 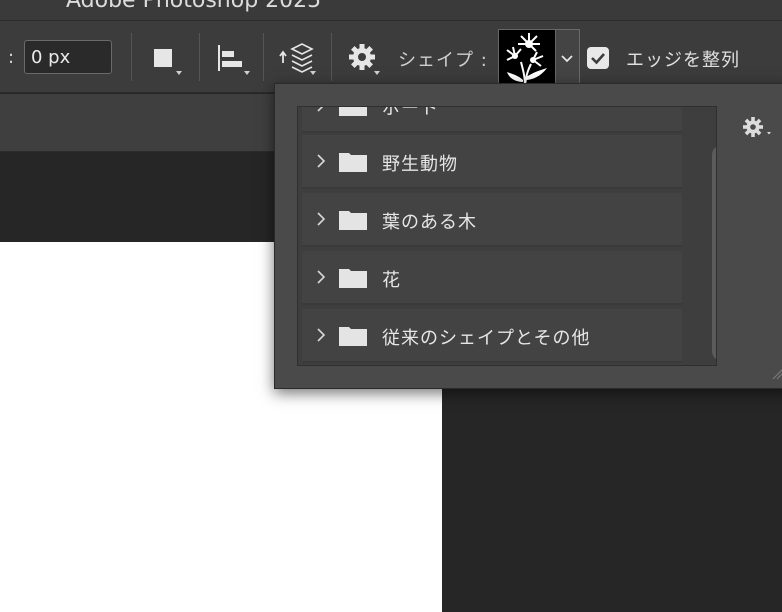 What do you see at coordinates (410, 112) in the screenshot?
I see `folder-label: ボート` at bounding box center [410, 112].